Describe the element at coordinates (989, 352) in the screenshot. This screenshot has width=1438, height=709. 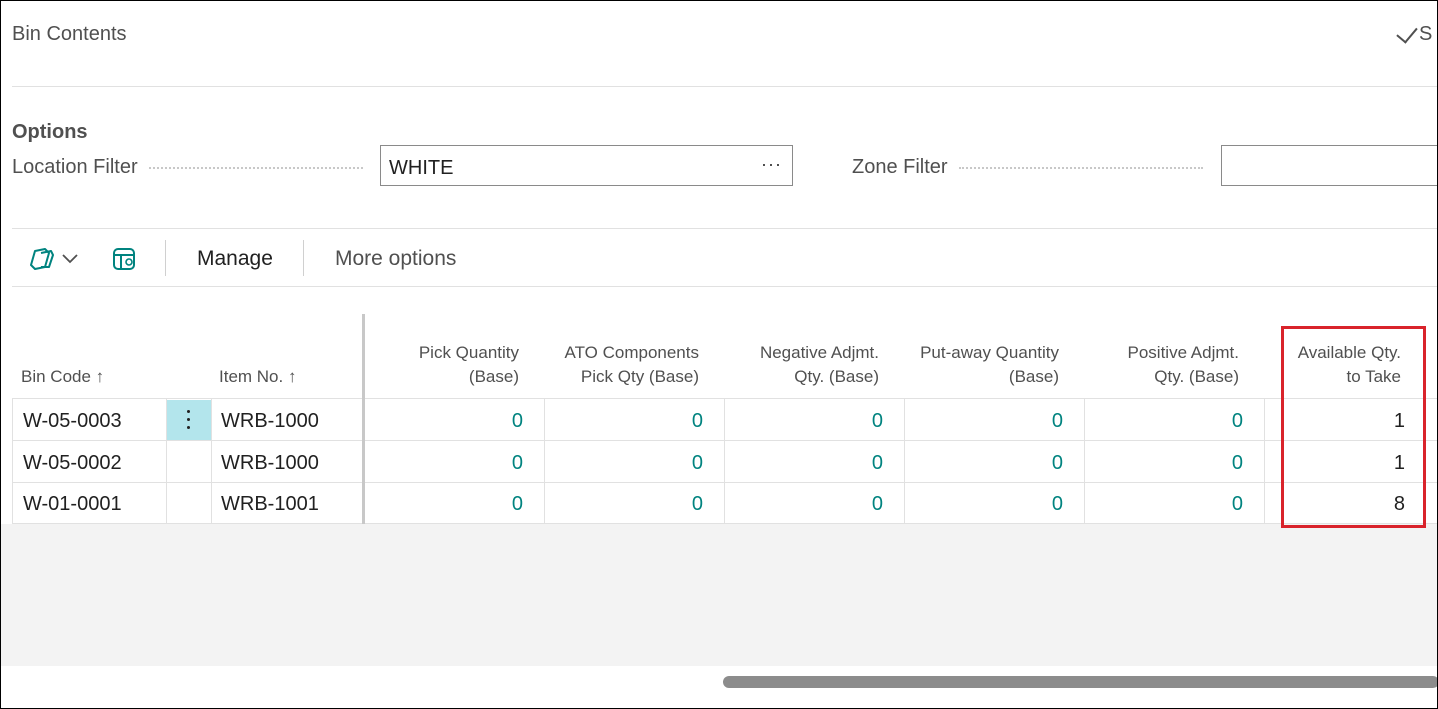
I see `column-header-line: Put-away Quantity` at that location.